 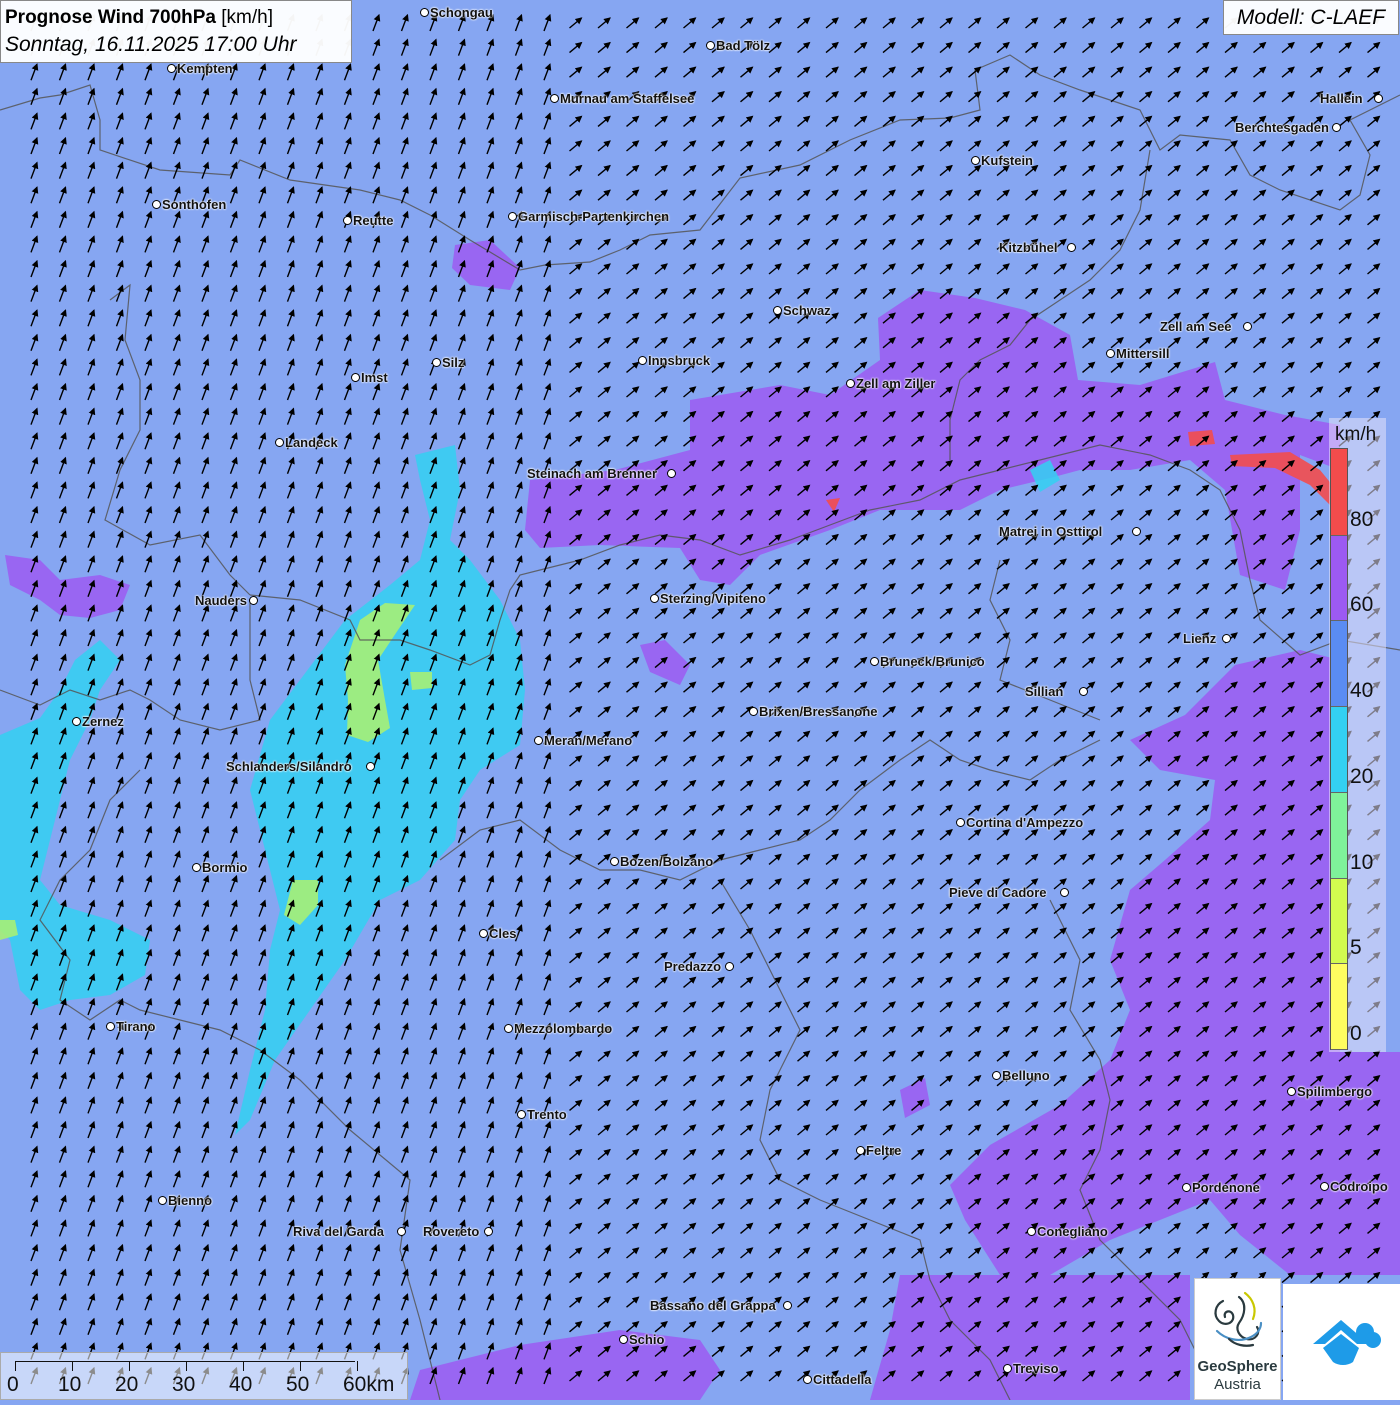 What do you see at coordinates (1037, 247) in the screenshot?
I see `city-marker: Kitzbühel` at bounding box center [1037, 247].